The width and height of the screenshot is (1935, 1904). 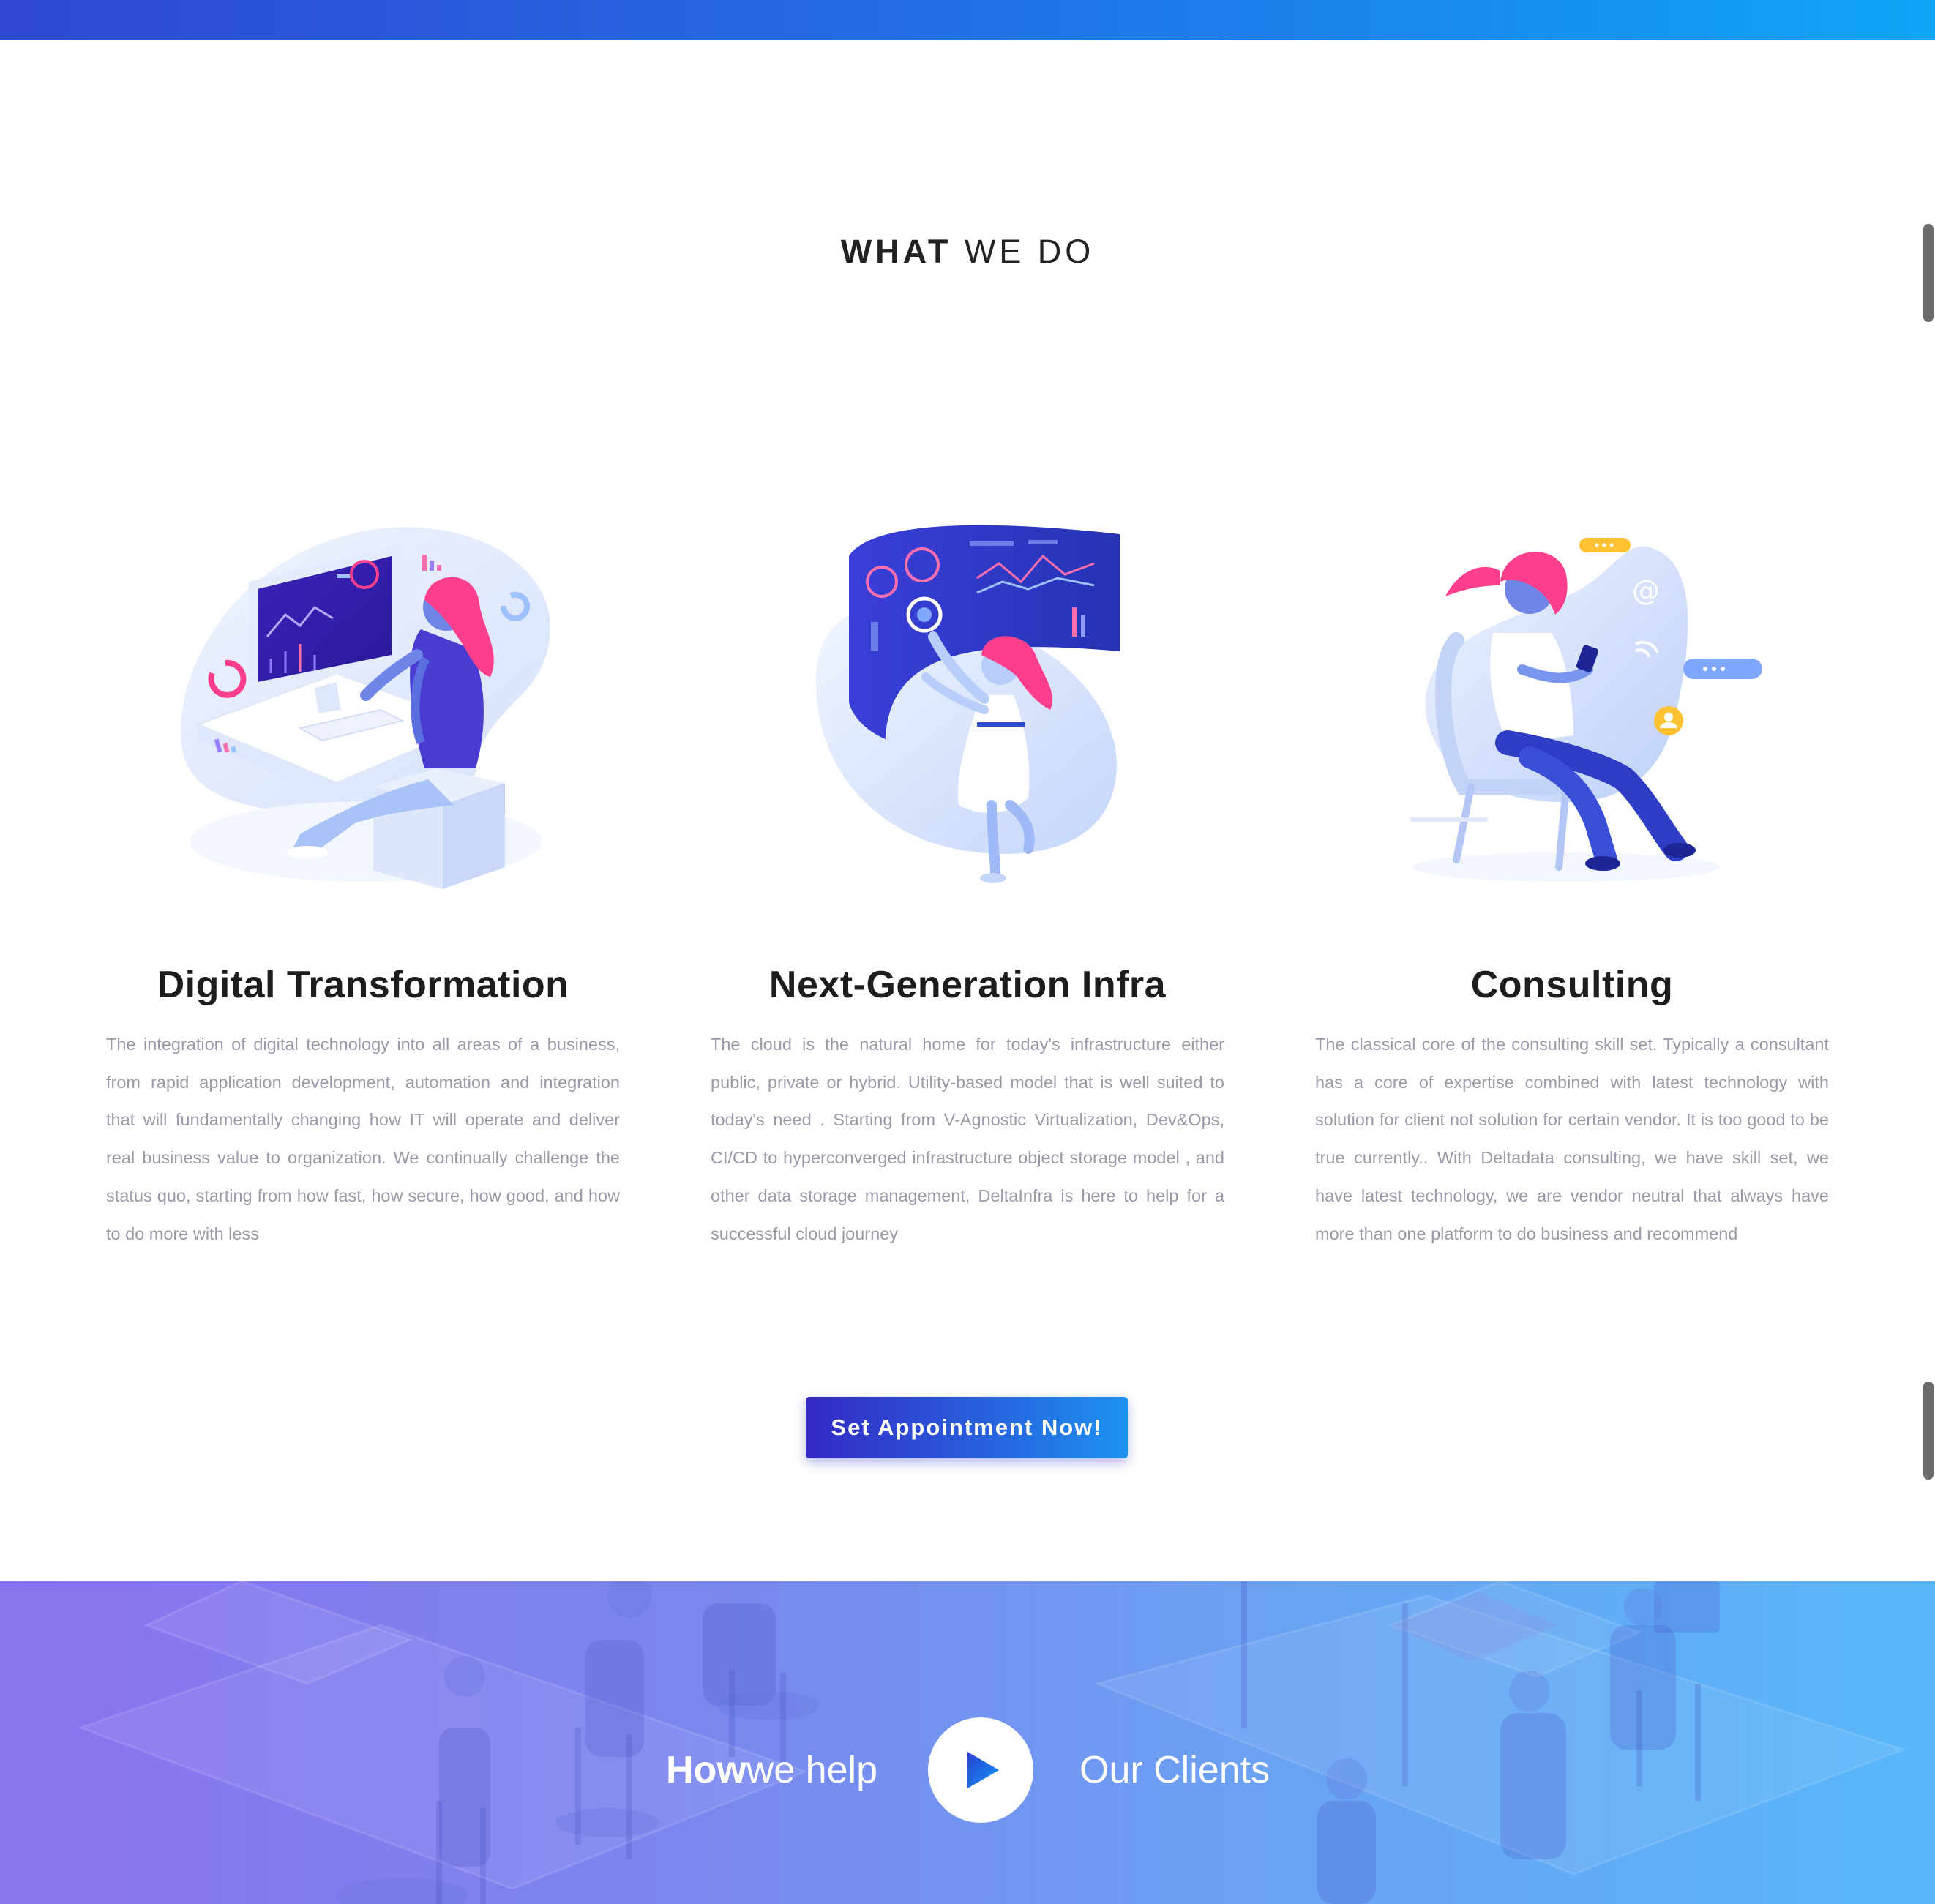 What do you see at coordinates (968, 20) in the screenshot?
I see `top-gradient-bar` at bounding box center [968, 20].